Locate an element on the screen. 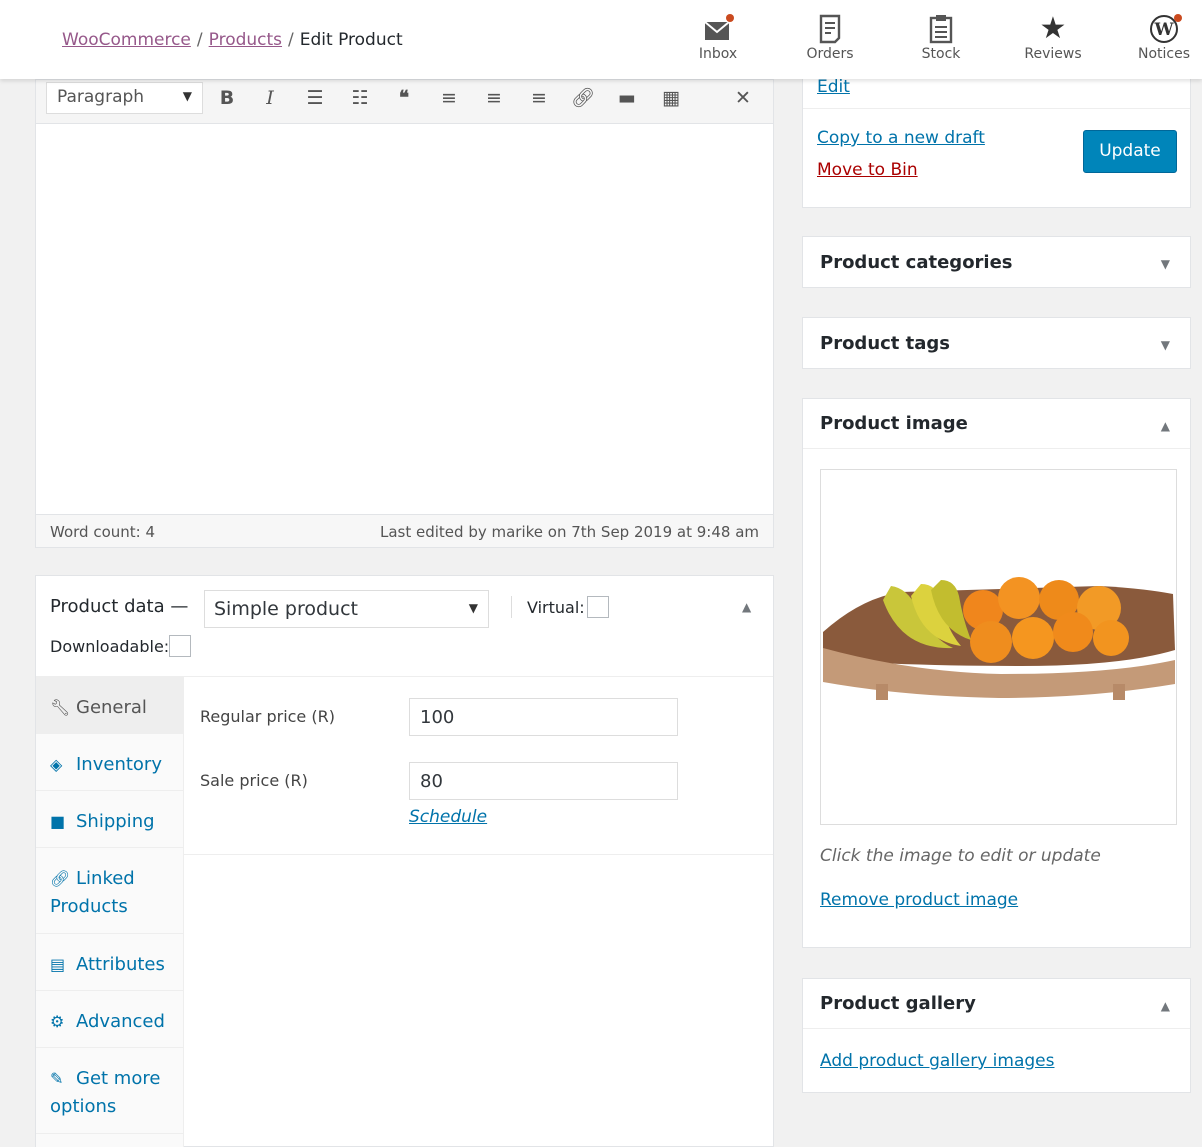 The width and height of the screenshot is (1202, 1147). tab-general: 🔧︎ General is located at coordinates (109, 705).